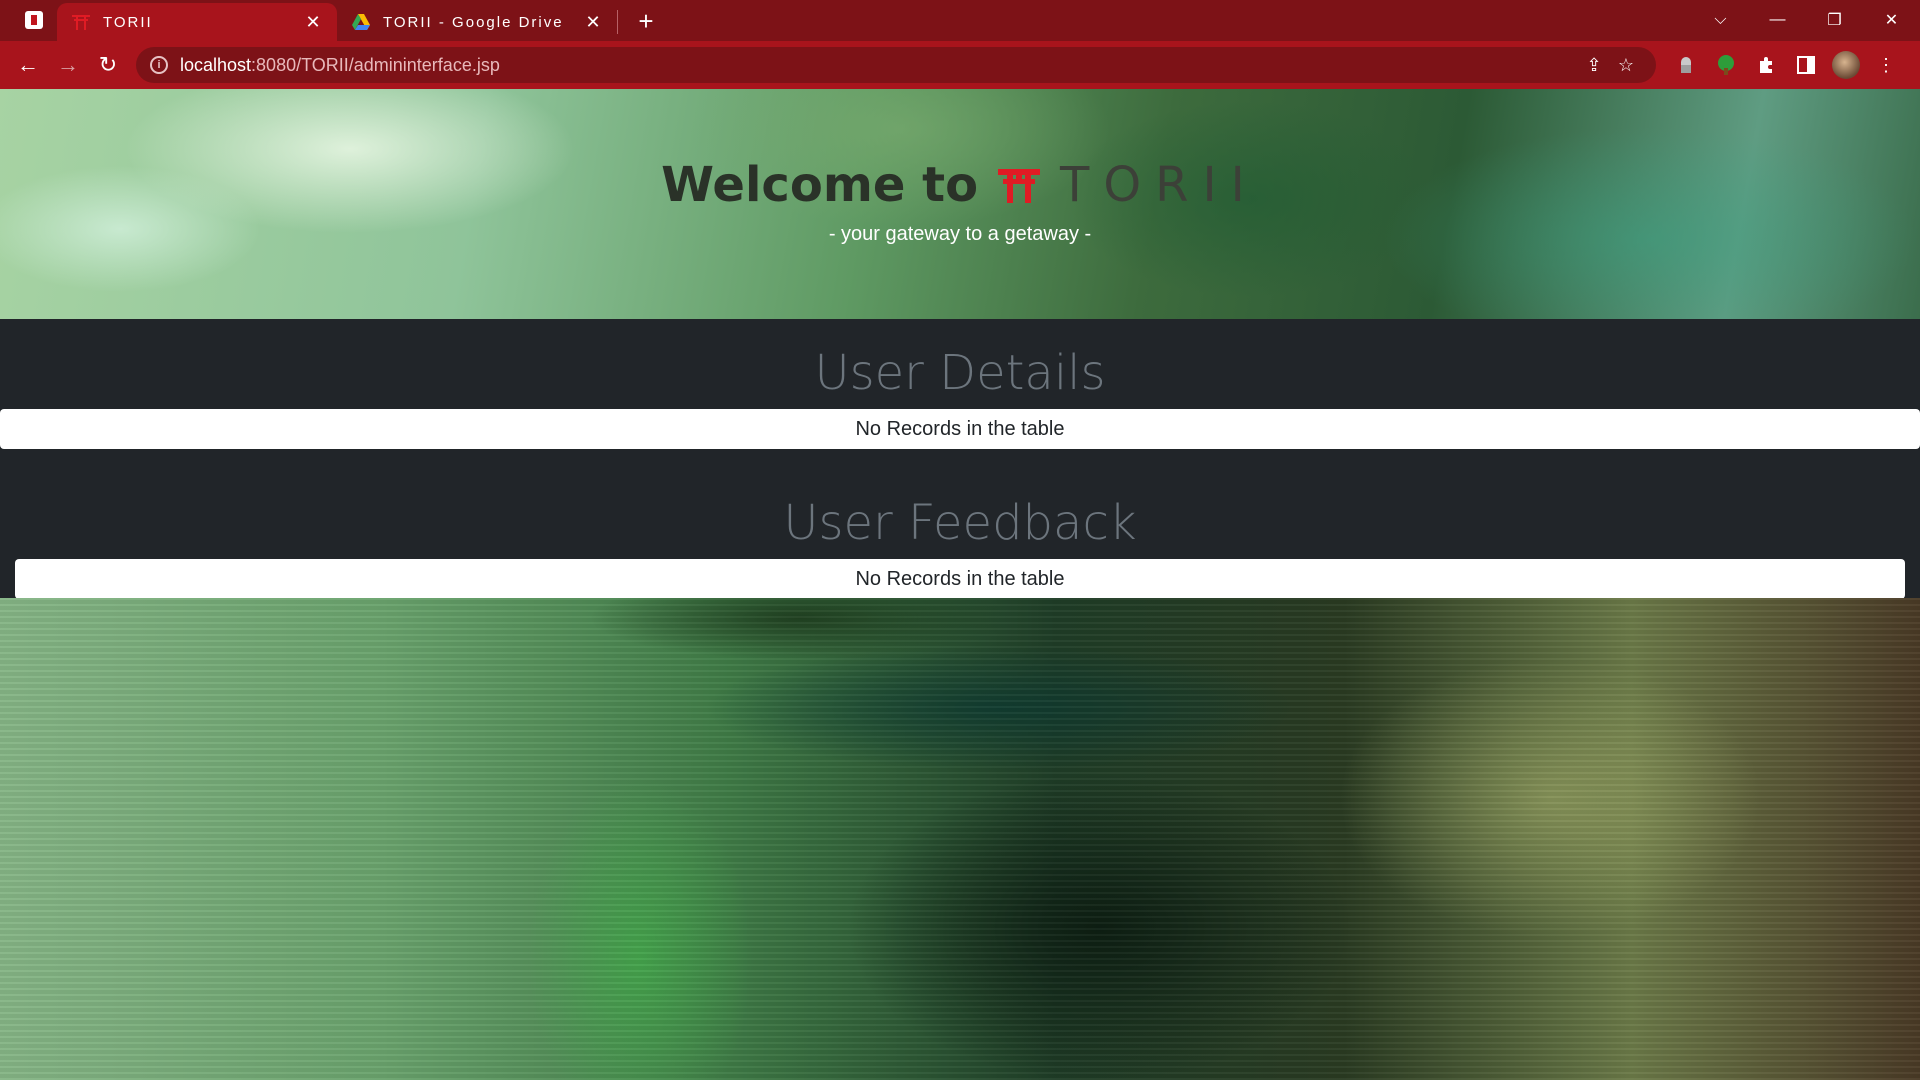 This screenshot has width=1920, height=1080. I want to click on forward-button: →, so click(68, 65).